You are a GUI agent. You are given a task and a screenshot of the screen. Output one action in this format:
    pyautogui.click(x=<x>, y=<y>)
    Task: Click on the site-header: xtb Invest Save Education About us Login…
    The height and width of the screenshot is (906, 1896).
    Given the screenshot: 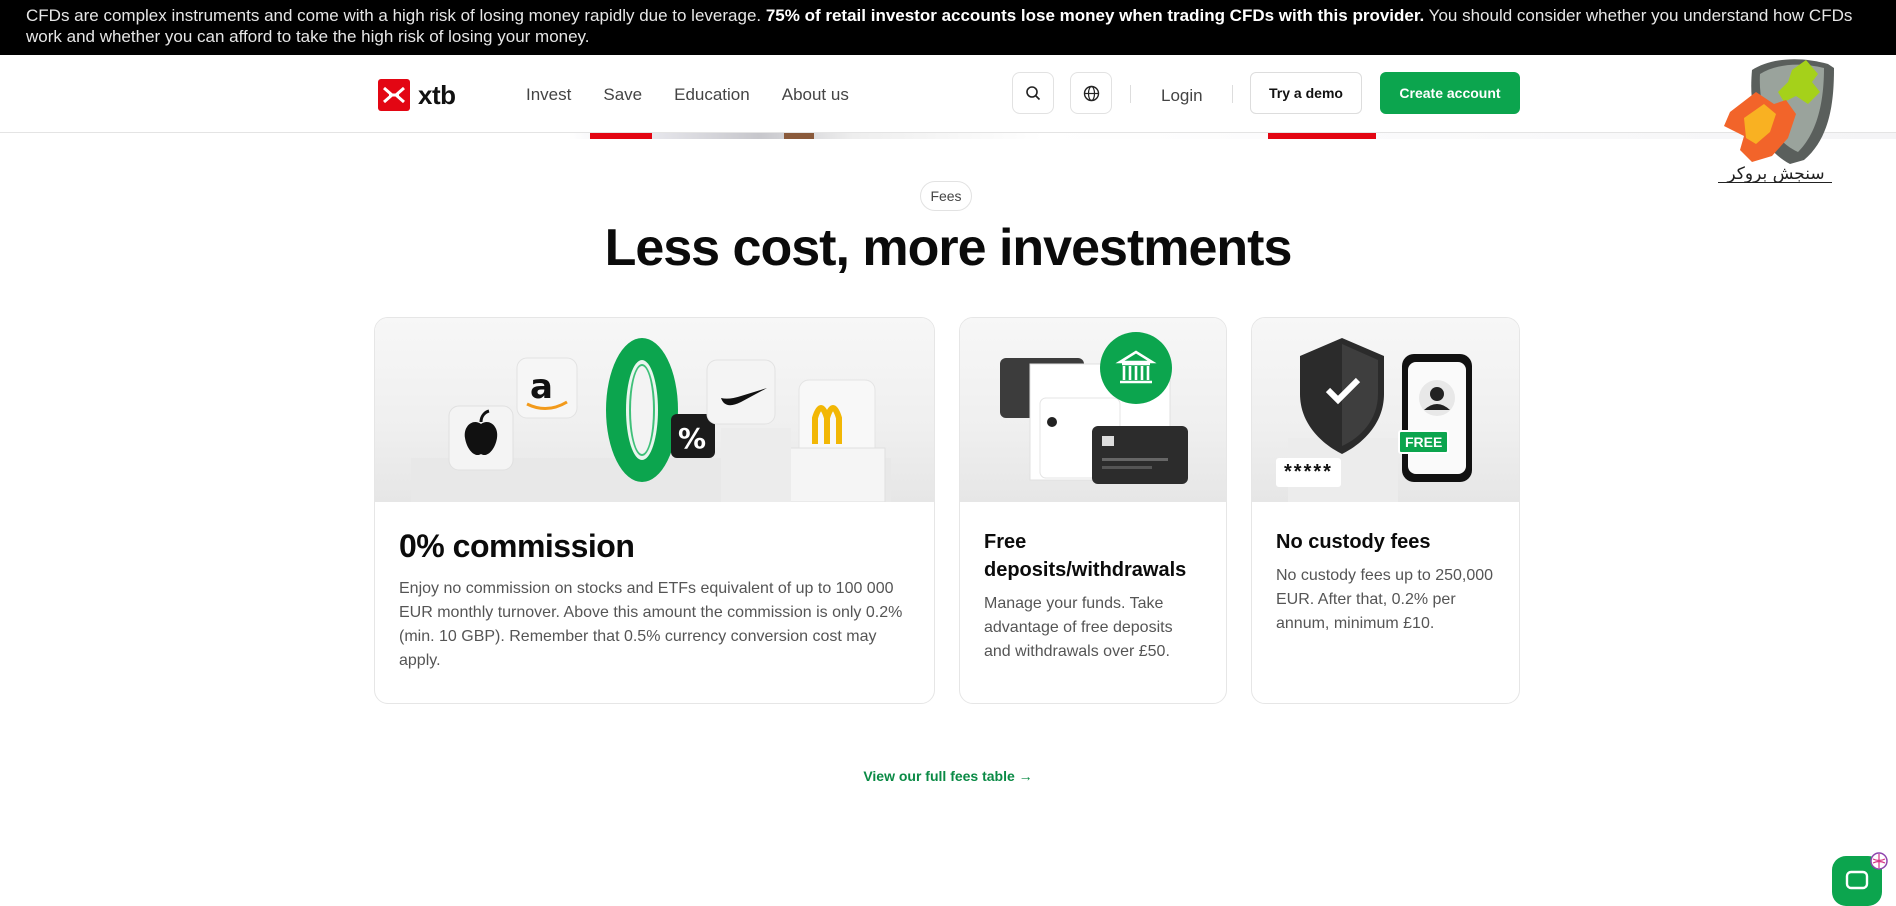 What is the action you would take?
    pyautogui.click(x=948, y=94)
    